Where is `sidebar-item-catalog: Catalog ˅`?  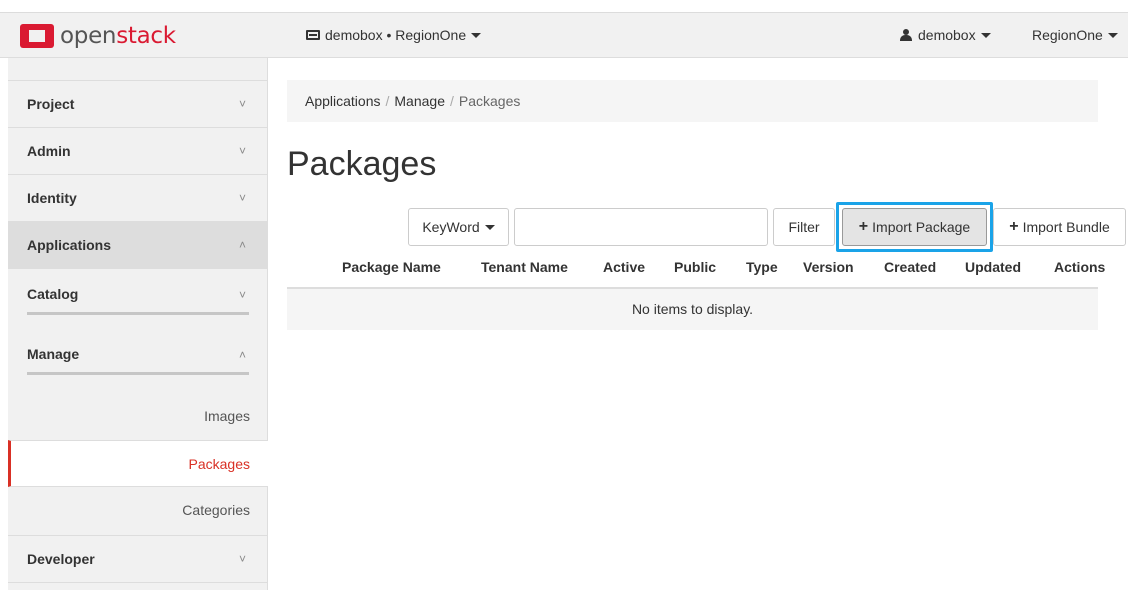
sidebar-item-catalog: Catalog ˅ is located at coordinates (138, 299).